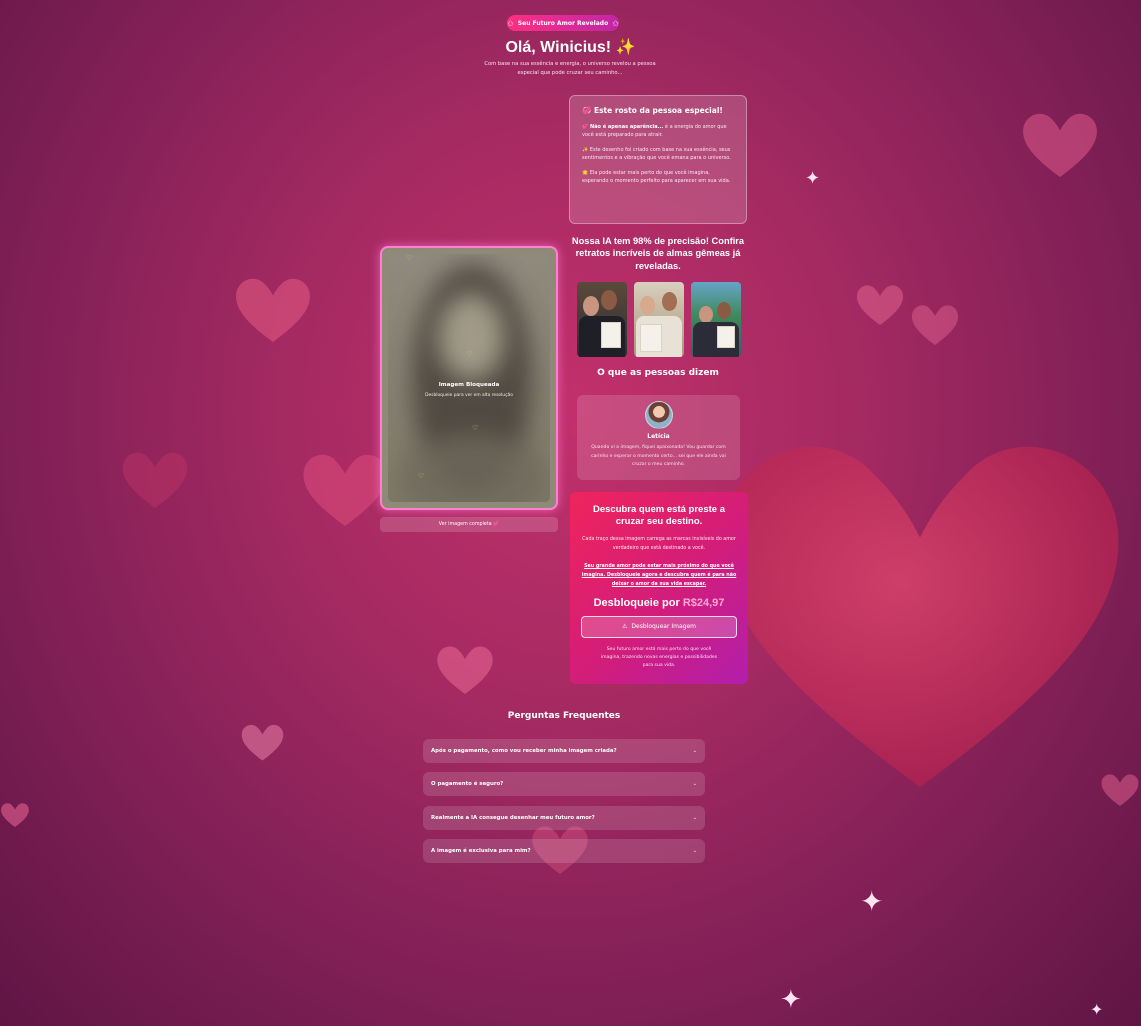 The height and width of the screenshot is (1026, 1141). I want to click on price-value: R$24,97, so click(703, 602).